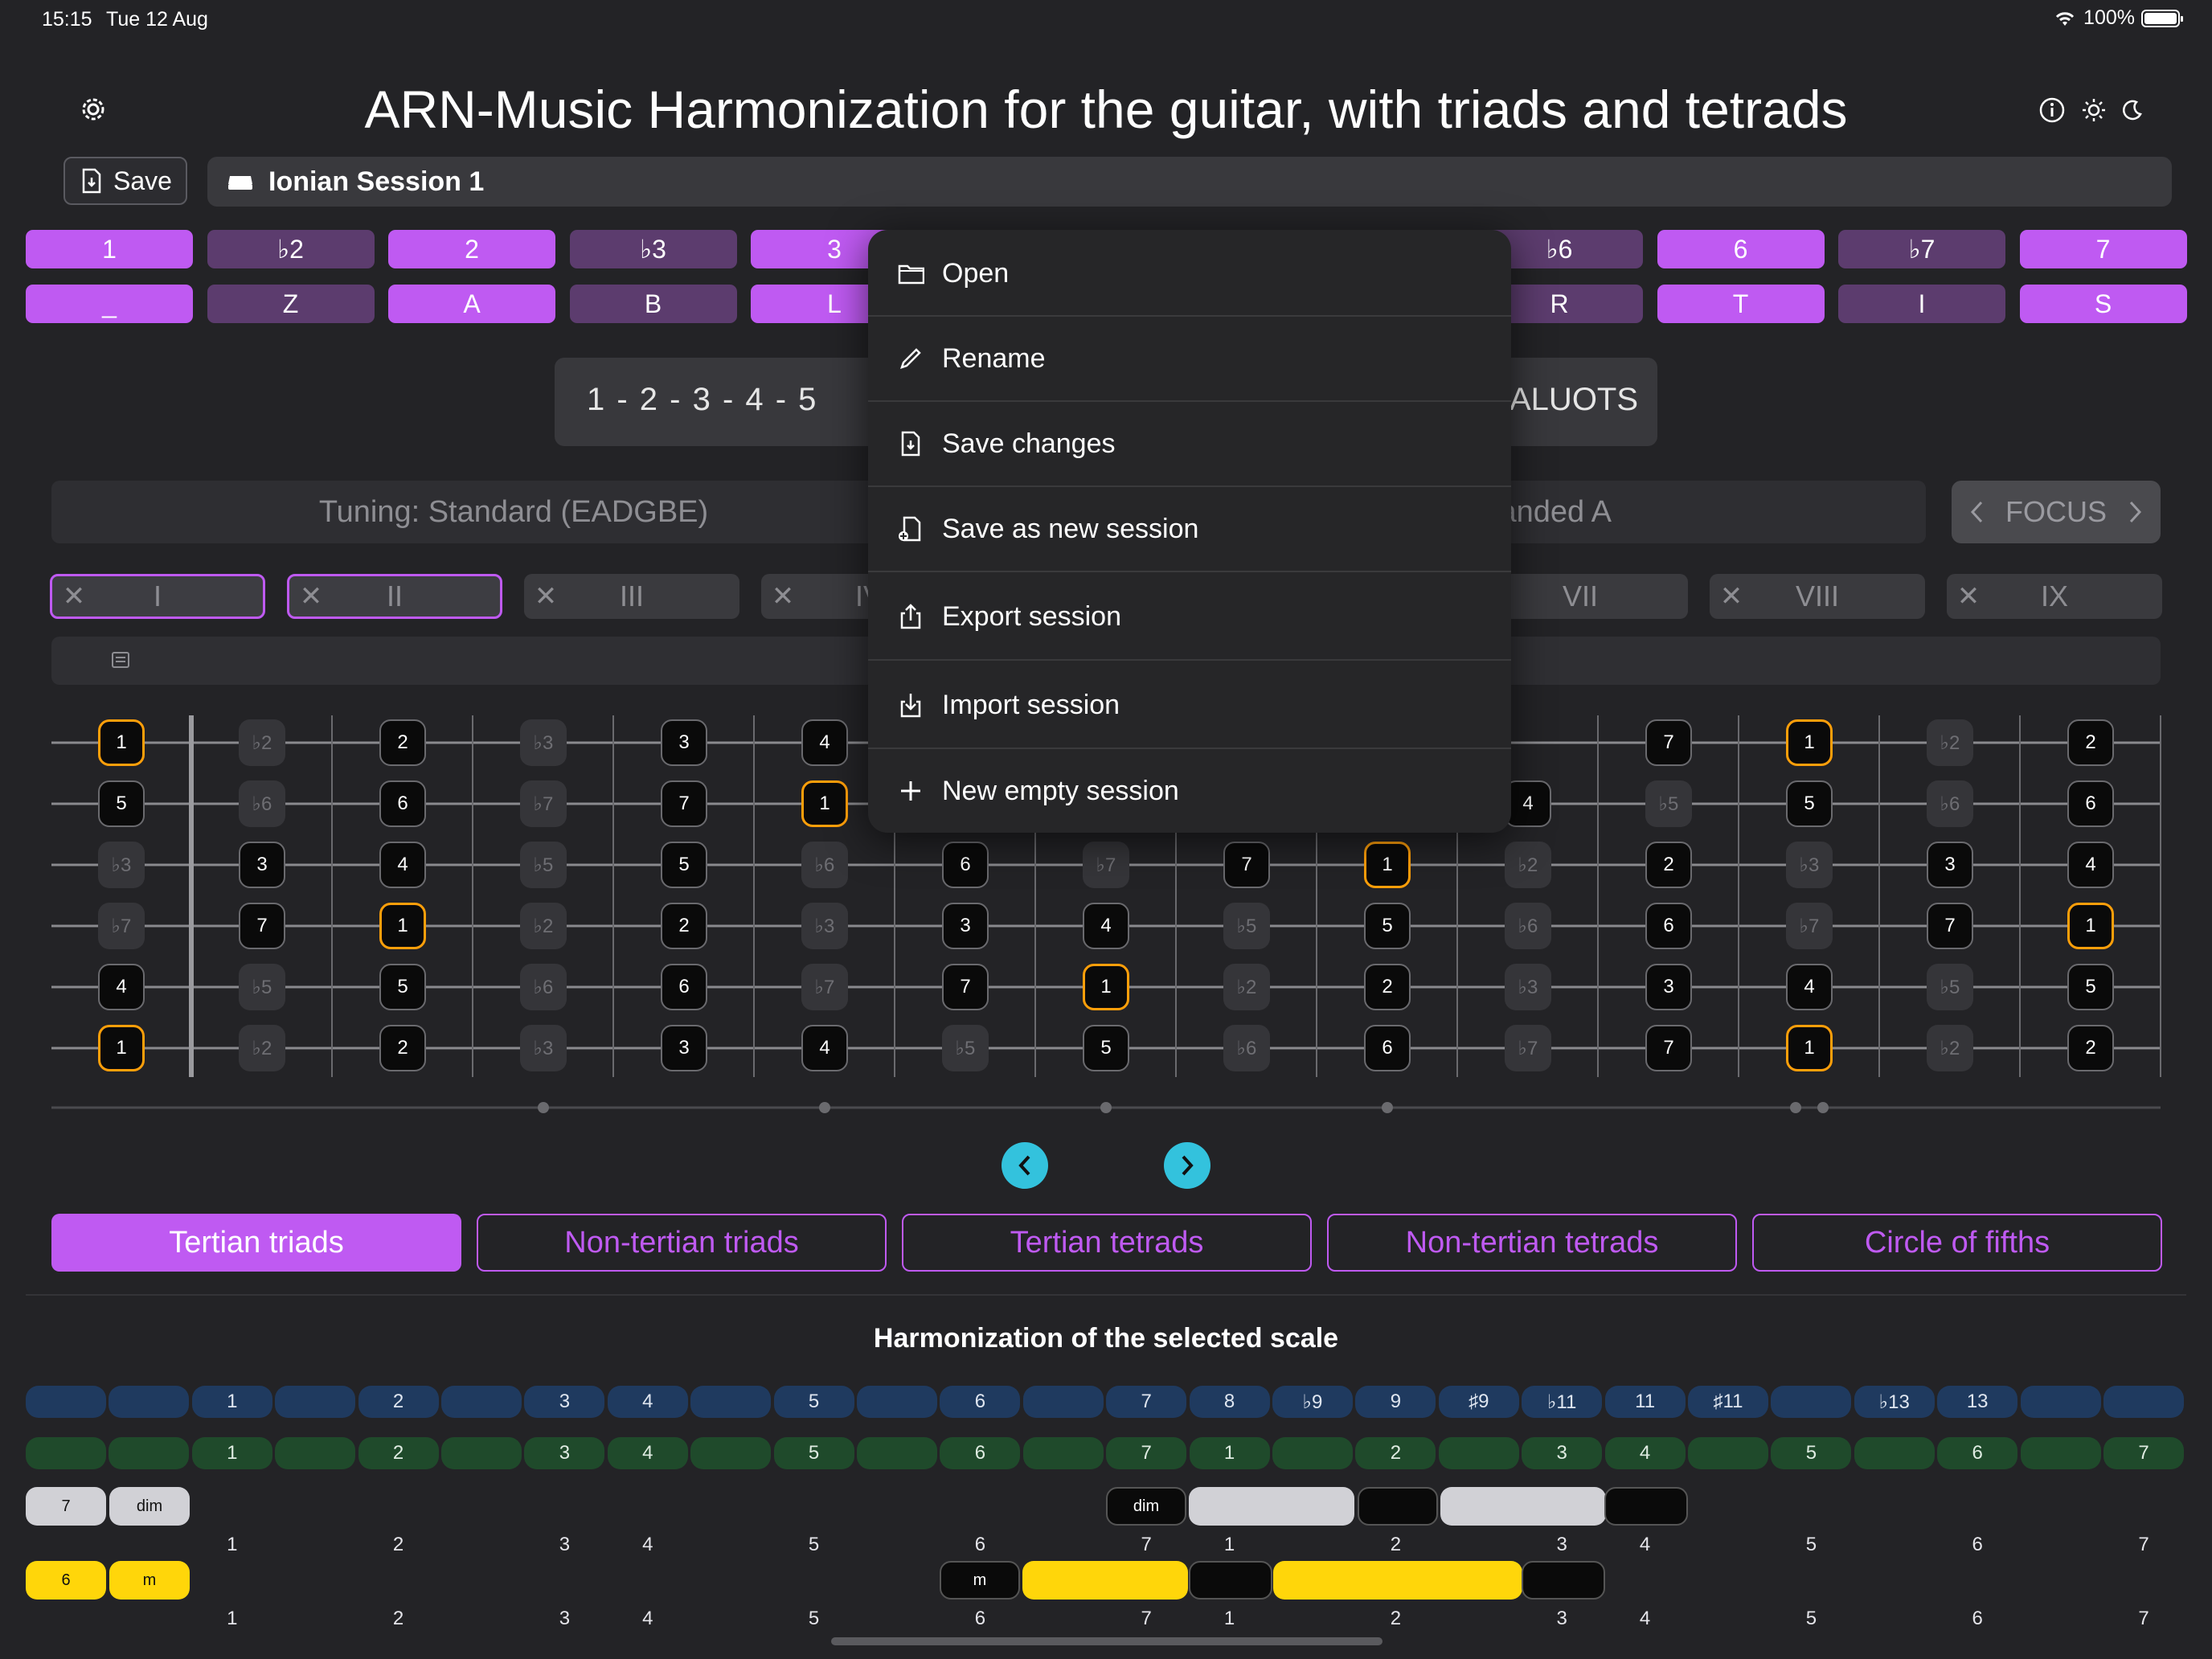 The image size is (2212, 1659). I want to click on degree-chip-bottom: B, so click(653, 304).